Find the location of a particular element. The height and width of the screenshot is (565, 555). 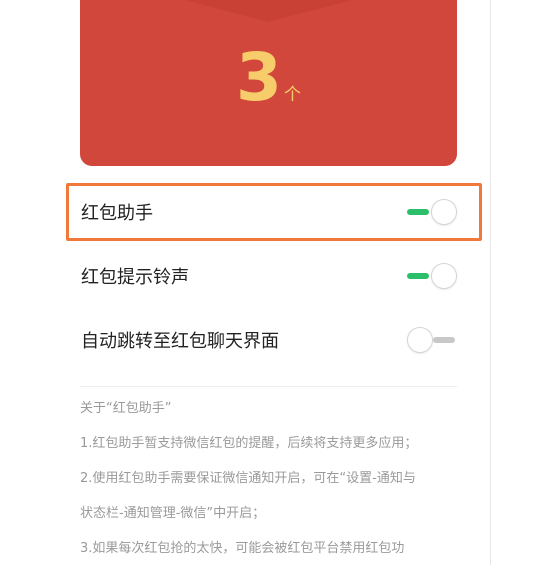

setting-label-red-envelope-assistant: 红包助手 is located at coordinates (117, 213).